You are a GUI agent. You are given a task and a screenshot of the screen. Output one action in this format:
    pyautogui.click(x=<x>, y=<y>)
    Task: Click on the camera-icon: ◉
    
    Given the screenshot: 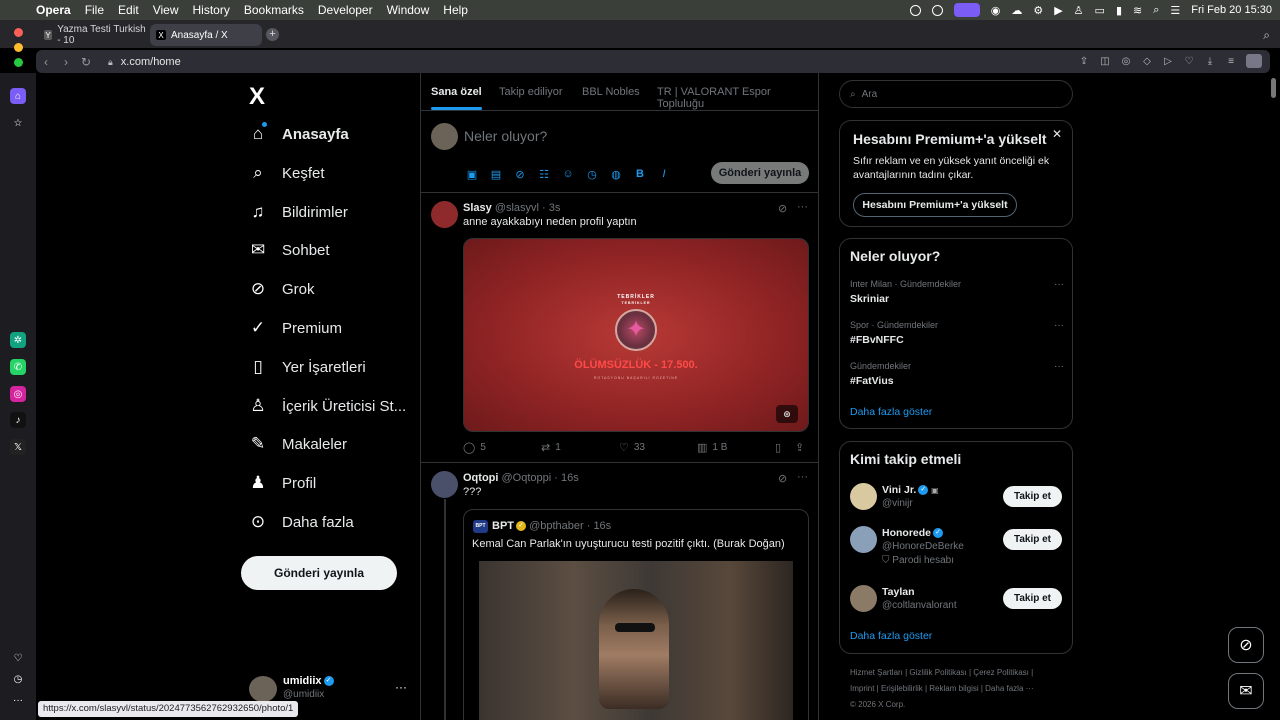 What is the action you would take?
    pyautogui.click(x=996, y=10)
    